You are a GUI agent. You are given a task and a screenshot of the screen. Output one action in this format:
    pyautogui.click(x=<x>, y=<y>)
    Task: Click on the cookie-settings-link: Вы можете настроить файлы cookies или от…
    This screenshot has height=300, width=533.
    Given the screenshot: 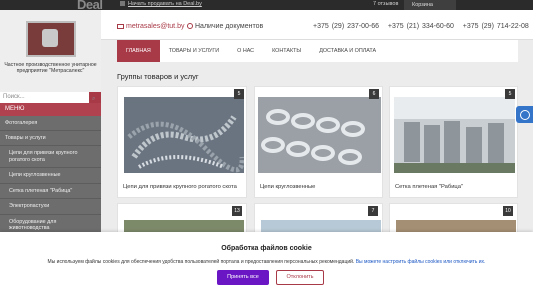 What is the action you would take?
    pyautogui.click(x=421, y=262)
    